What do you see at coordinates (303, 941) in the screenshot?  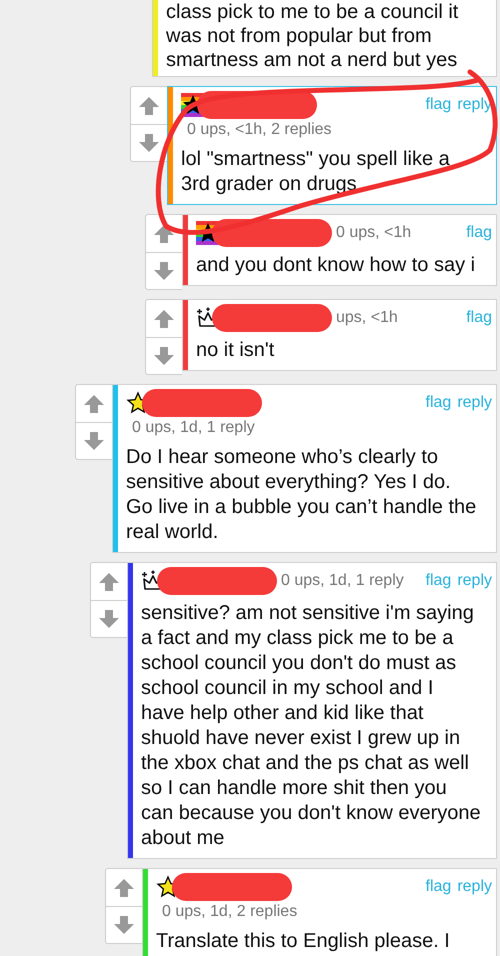 I see `comment-text: Translate this to English please. I` at bounding box center [303, 941].